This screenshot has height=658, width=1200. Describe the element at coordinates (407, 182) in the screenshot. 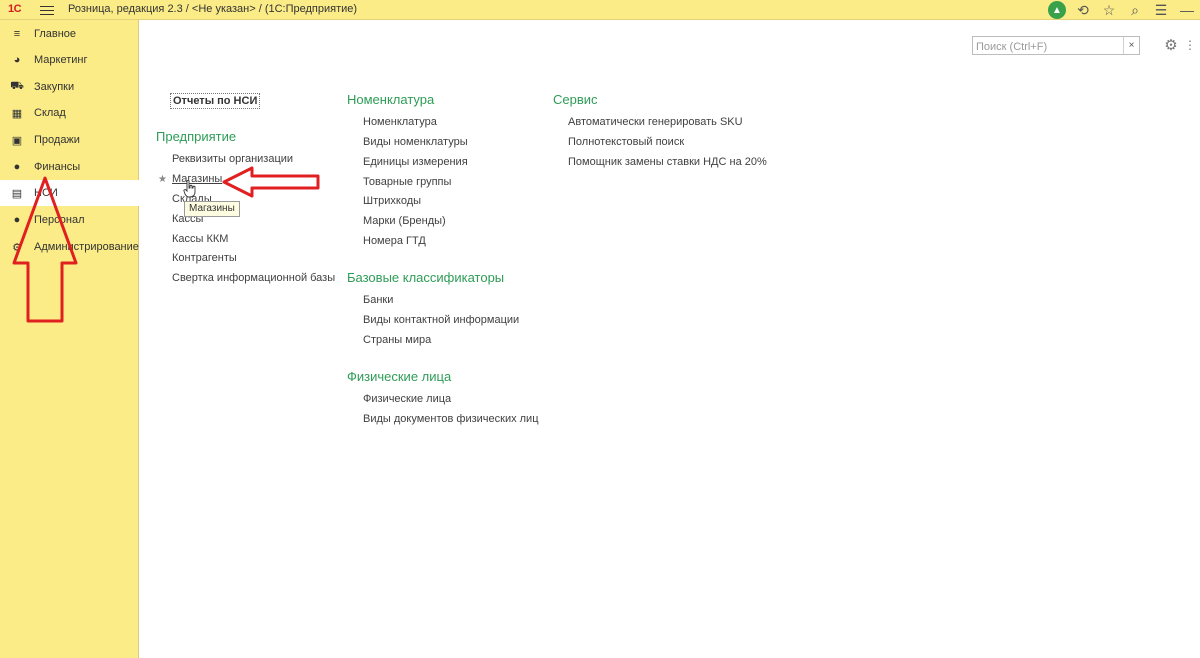

I see `link-product-groups: Товарные группы` at that location.